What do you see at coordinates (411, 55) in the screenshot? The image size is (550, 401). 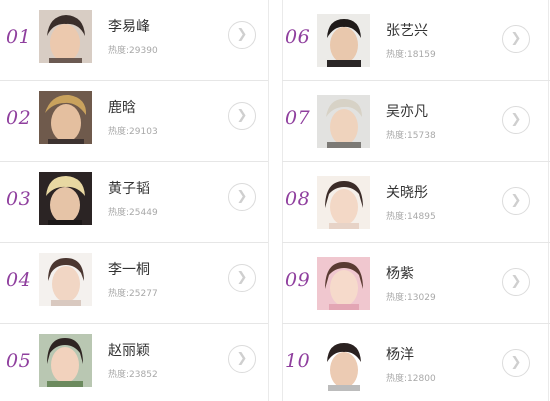 I see `heat-value: 热度:18159` at bounding box center [411, 55].